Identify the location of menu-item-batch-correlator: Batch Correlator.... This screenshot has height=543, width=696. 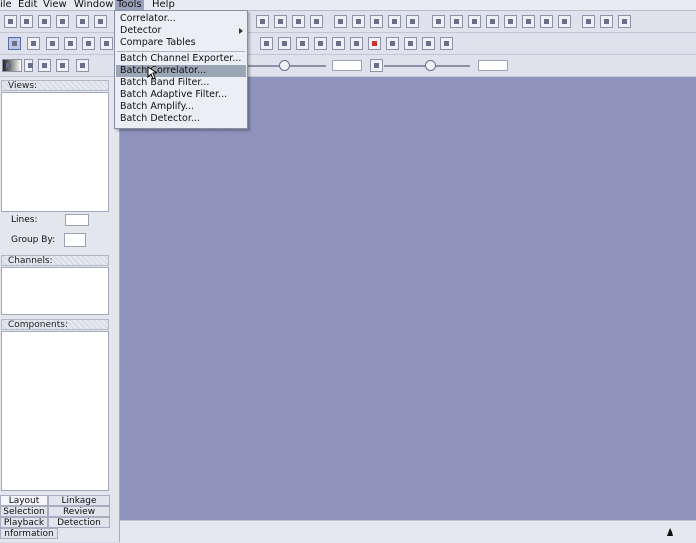
(181, 71).